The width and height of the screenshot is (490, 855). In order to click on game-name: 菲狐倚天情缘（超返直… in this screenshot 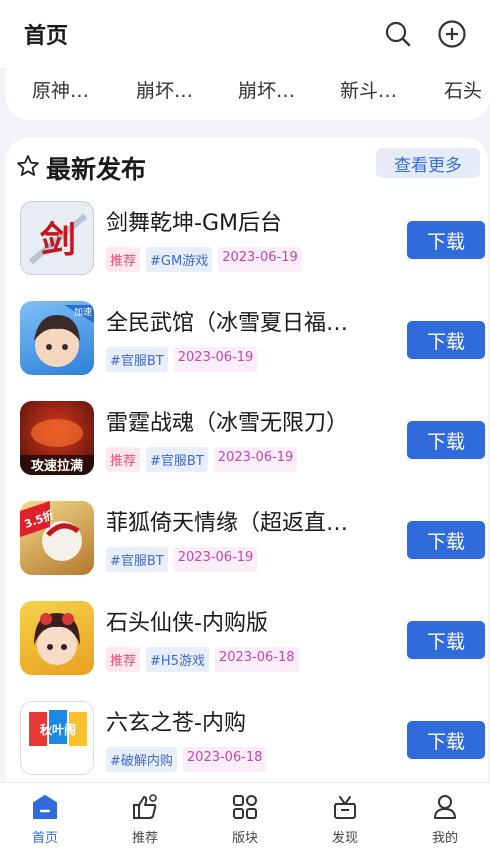, I will do `click(227, 523)`.